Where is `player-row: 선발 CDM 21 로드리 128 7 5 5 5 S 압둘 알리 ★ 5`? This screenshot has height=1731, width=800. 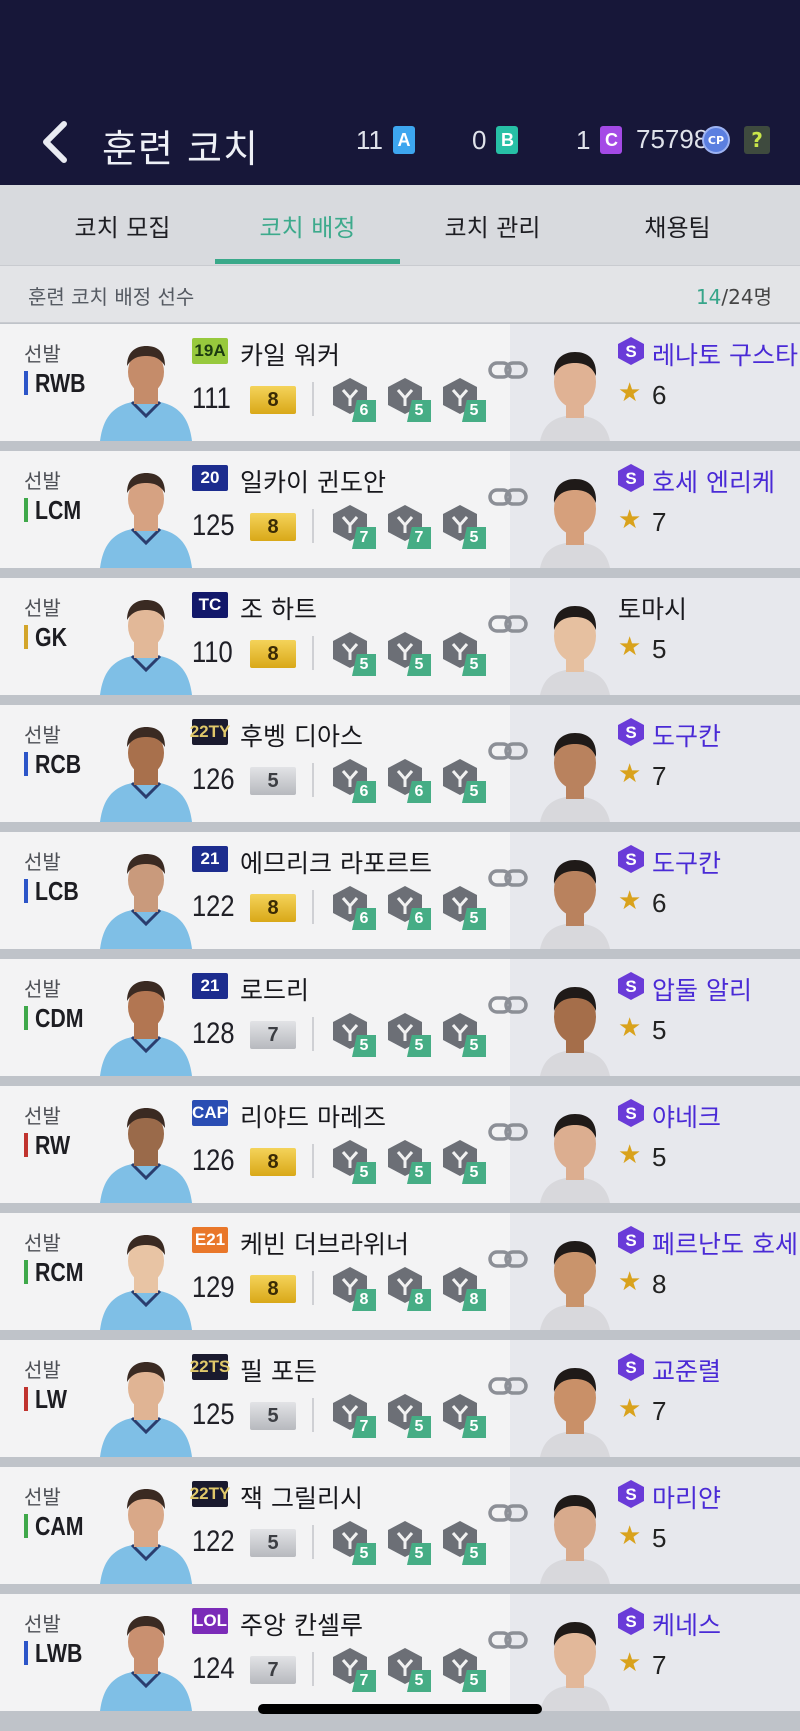 player-row: 선발 CDM 21 로드리 128 7 5 5 5 S 압둘 알리 ★ 5 is located at coordinates (400, 1022).